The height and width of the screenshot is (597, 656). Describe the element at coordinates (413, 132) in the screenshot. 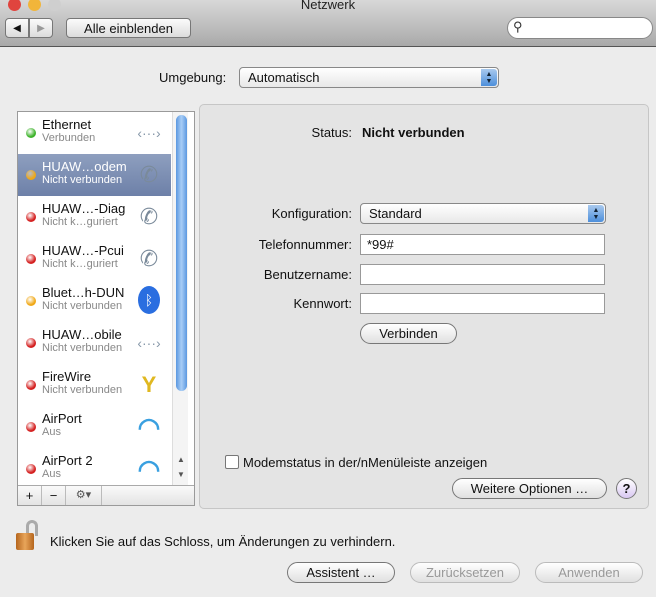

I see `status-value: Nicht verbunden` at that location.